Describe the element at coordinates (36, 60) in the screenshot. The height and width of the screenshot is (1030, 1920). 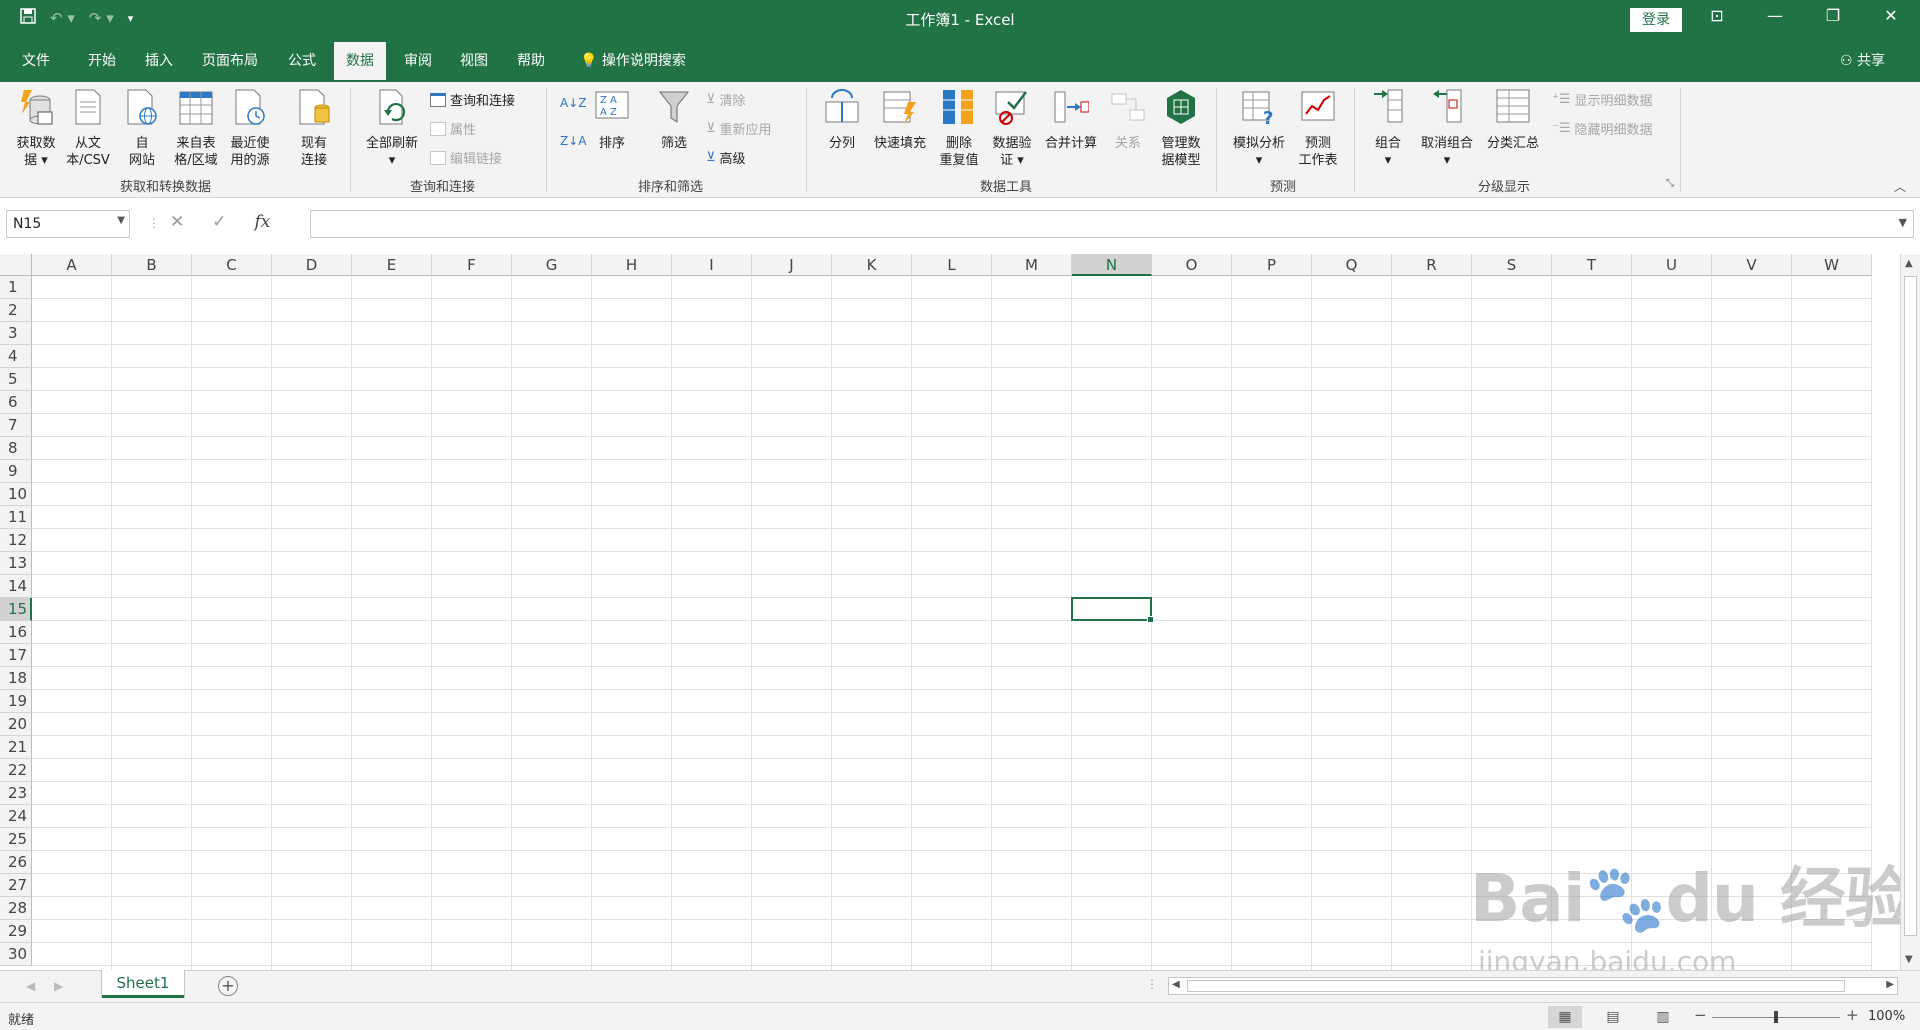
I see `tab-file: 文件` at that location.